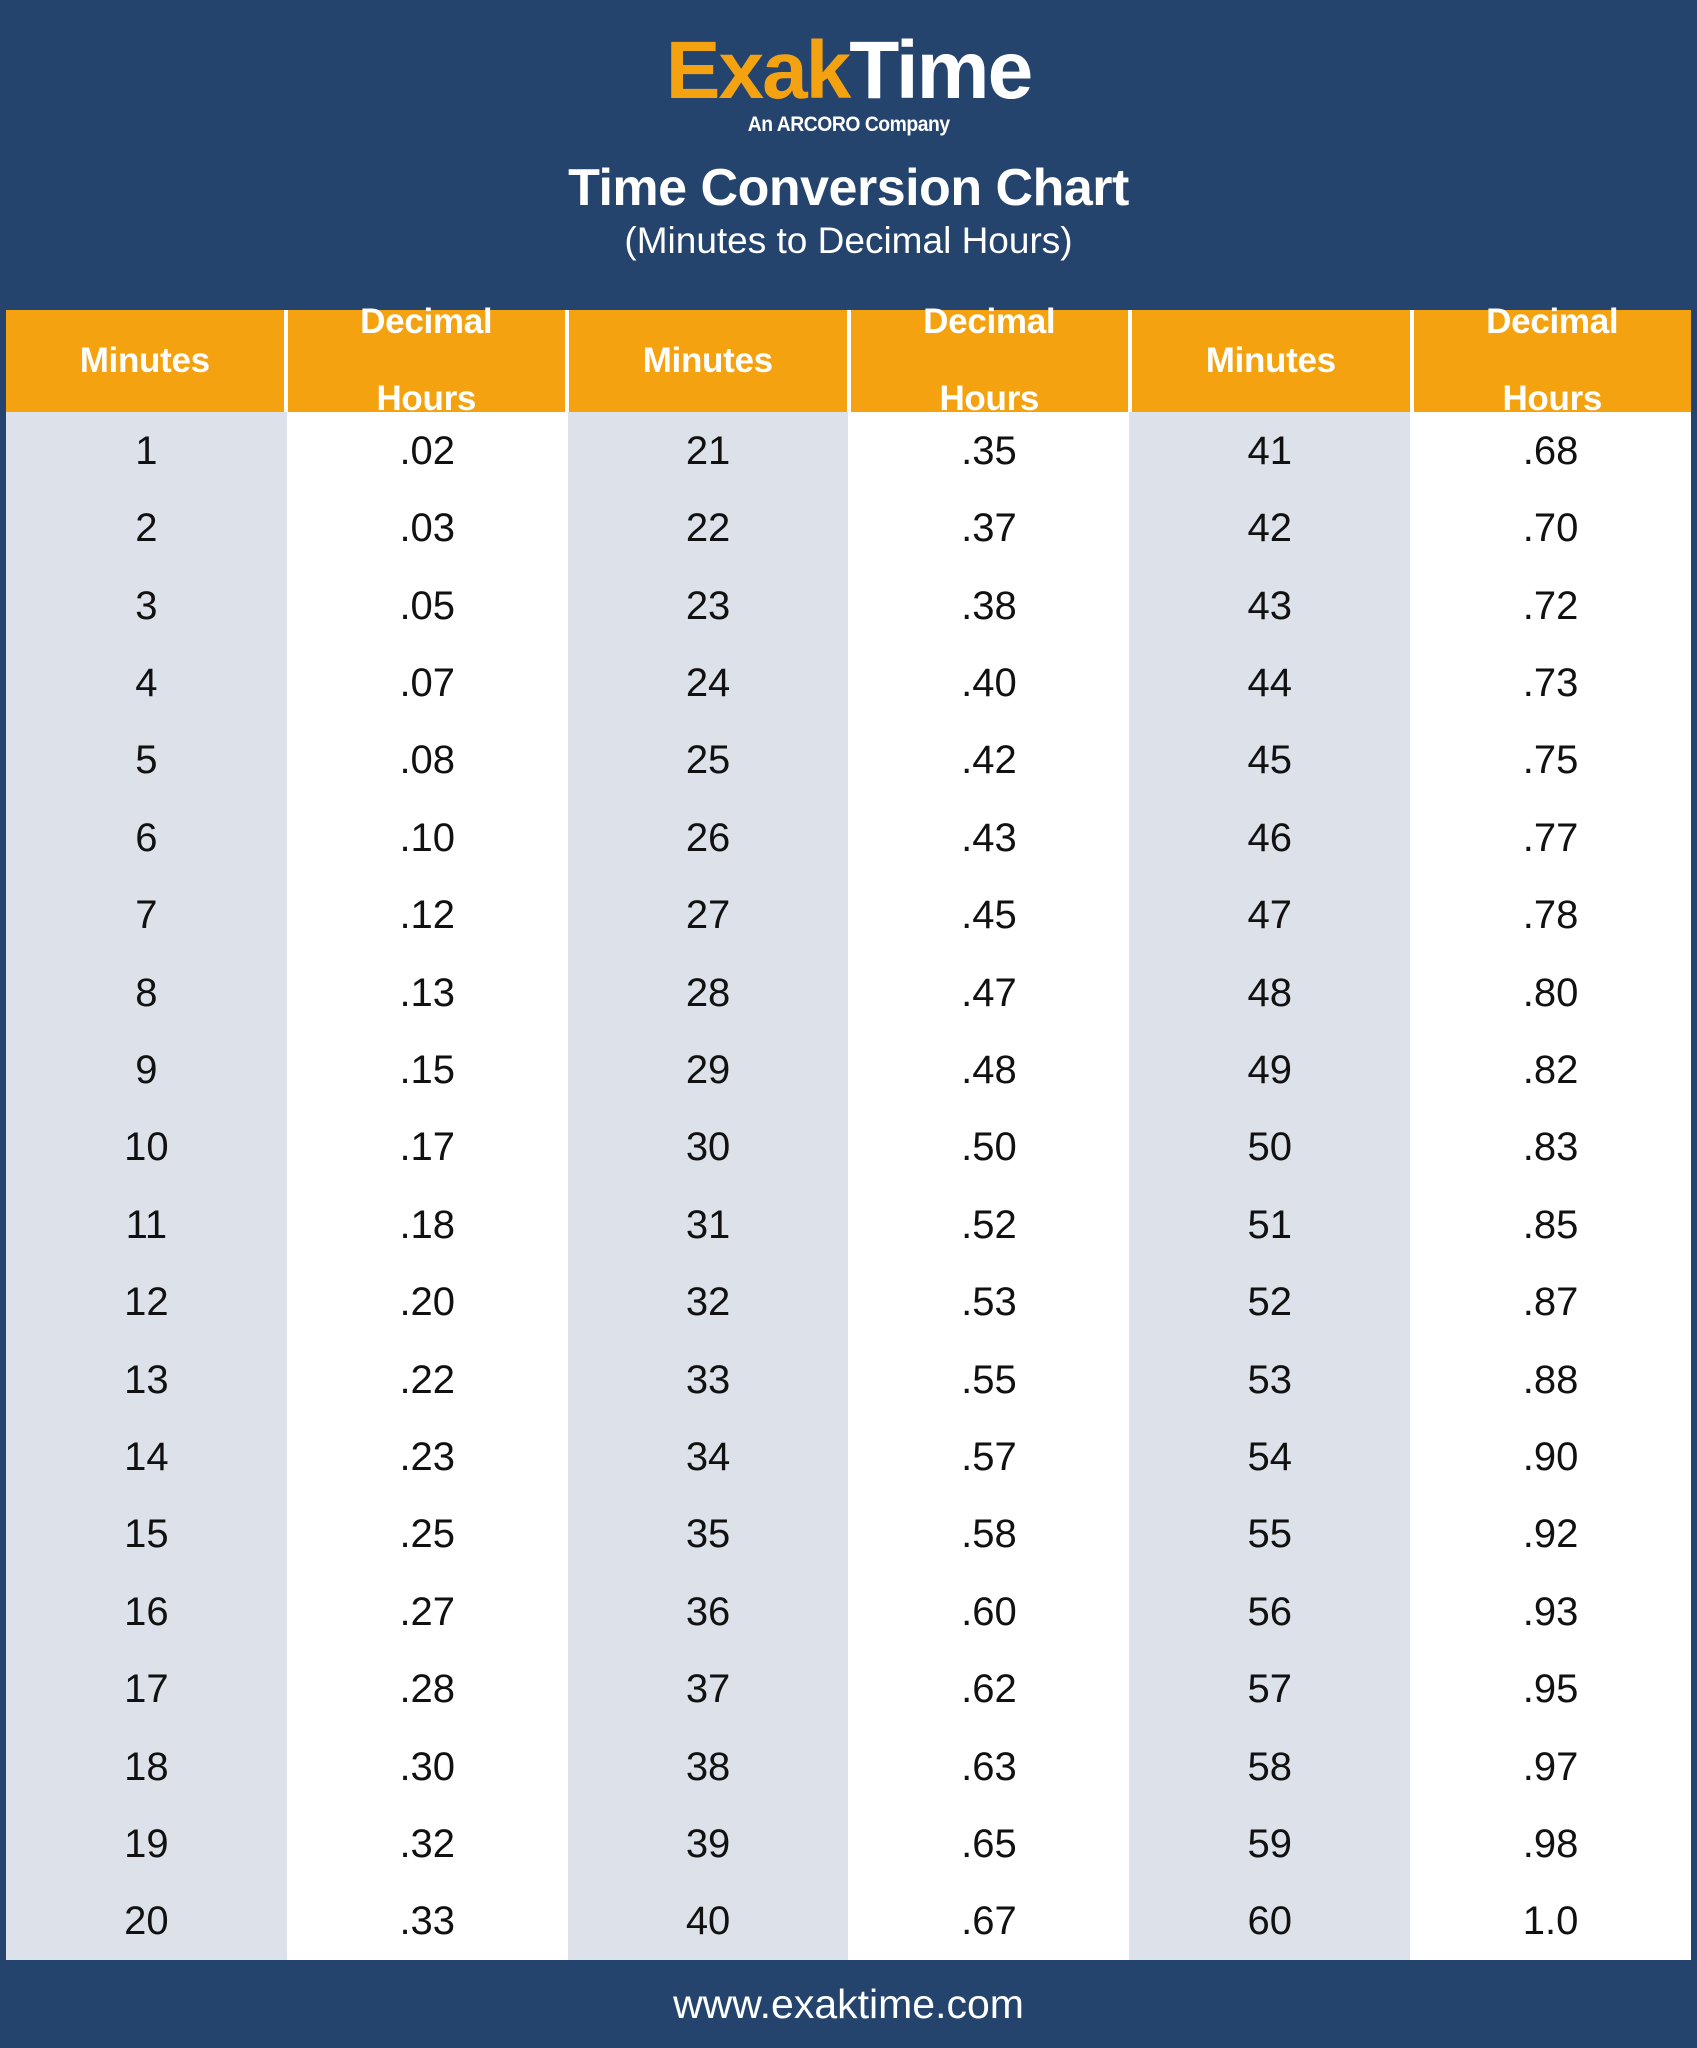  Describe the element at coordinates (427, 1766) in the screenshot. I see `table-cell: .30` at that location.